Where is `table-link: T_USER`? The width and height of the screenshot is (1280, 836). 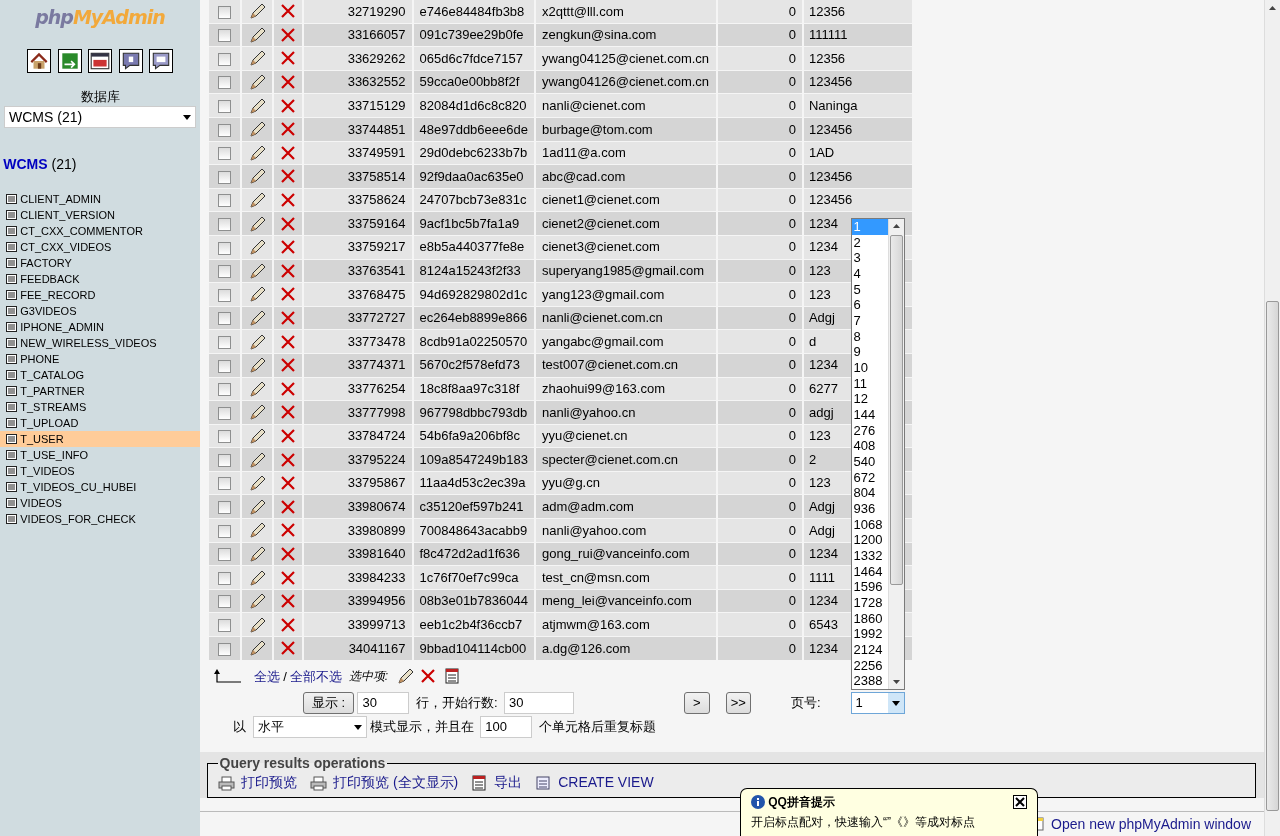 table-link: T_USER is located at coordinates (100, 439).